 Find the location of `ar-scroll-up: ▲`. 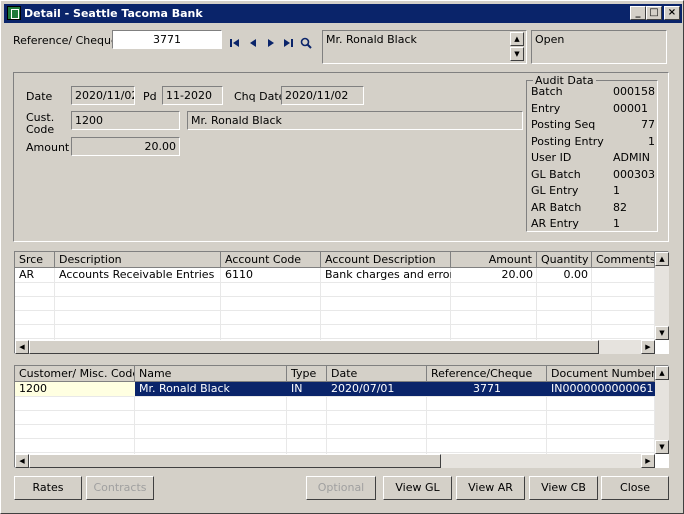

ar-scroll-up: ▲ is located at coordinates (662, 373).